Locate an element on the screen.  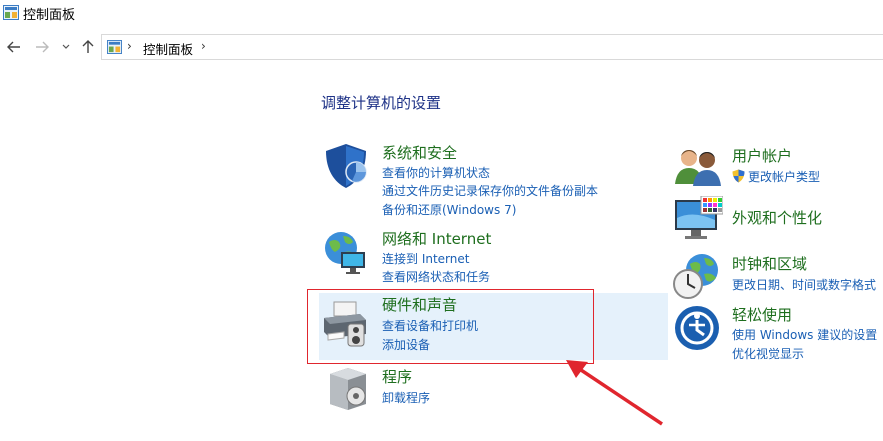
link-backup-restore: 备份和还原(Windows 7) is located at coordinates (449, 209).